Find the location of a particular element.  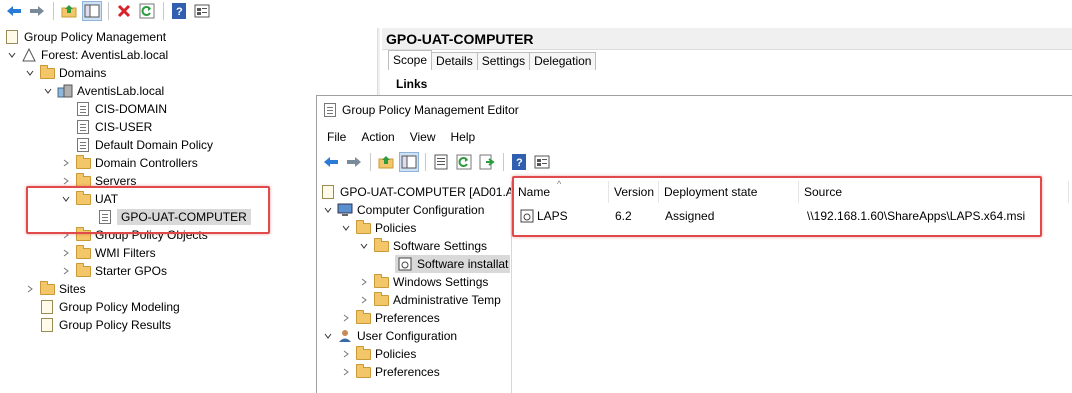

tree-item-user-config: User Configuration is located at coordinates (389, 336).